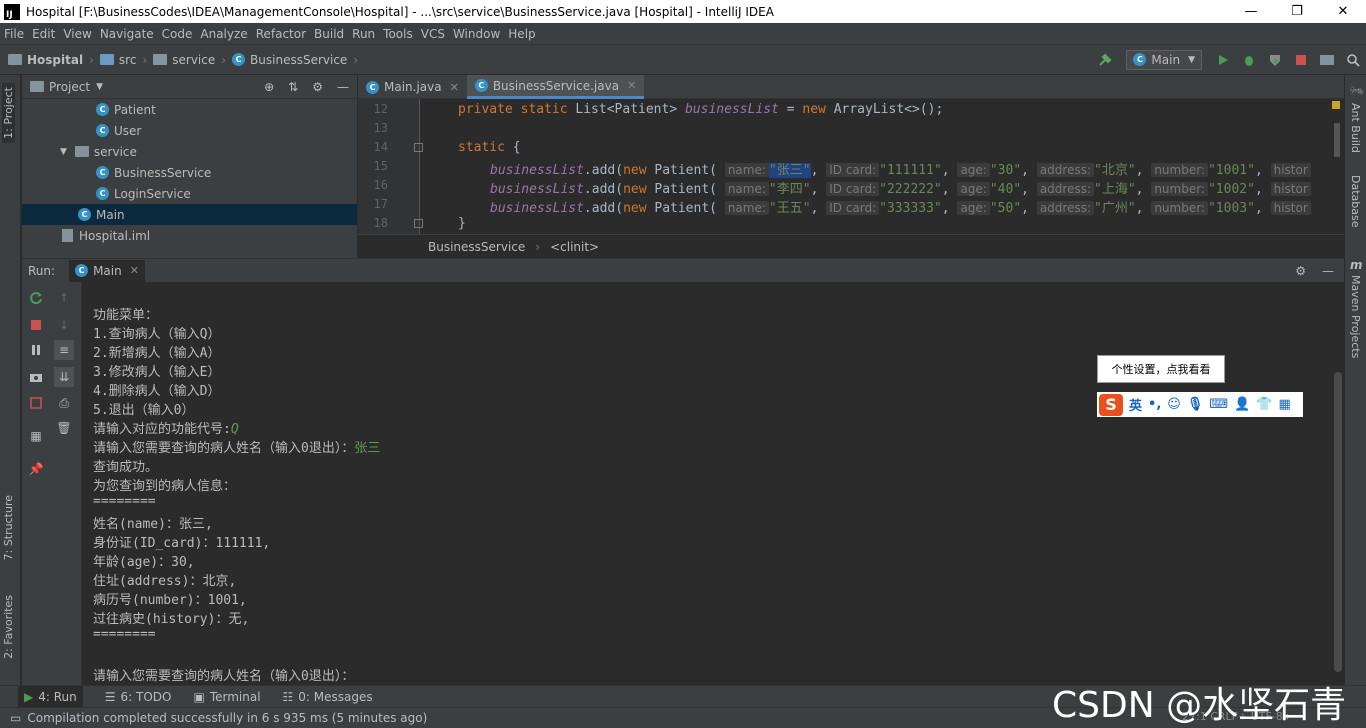 This screenshot has width=1366, height=728. I want to click on exit-icon, so click(36, 403).